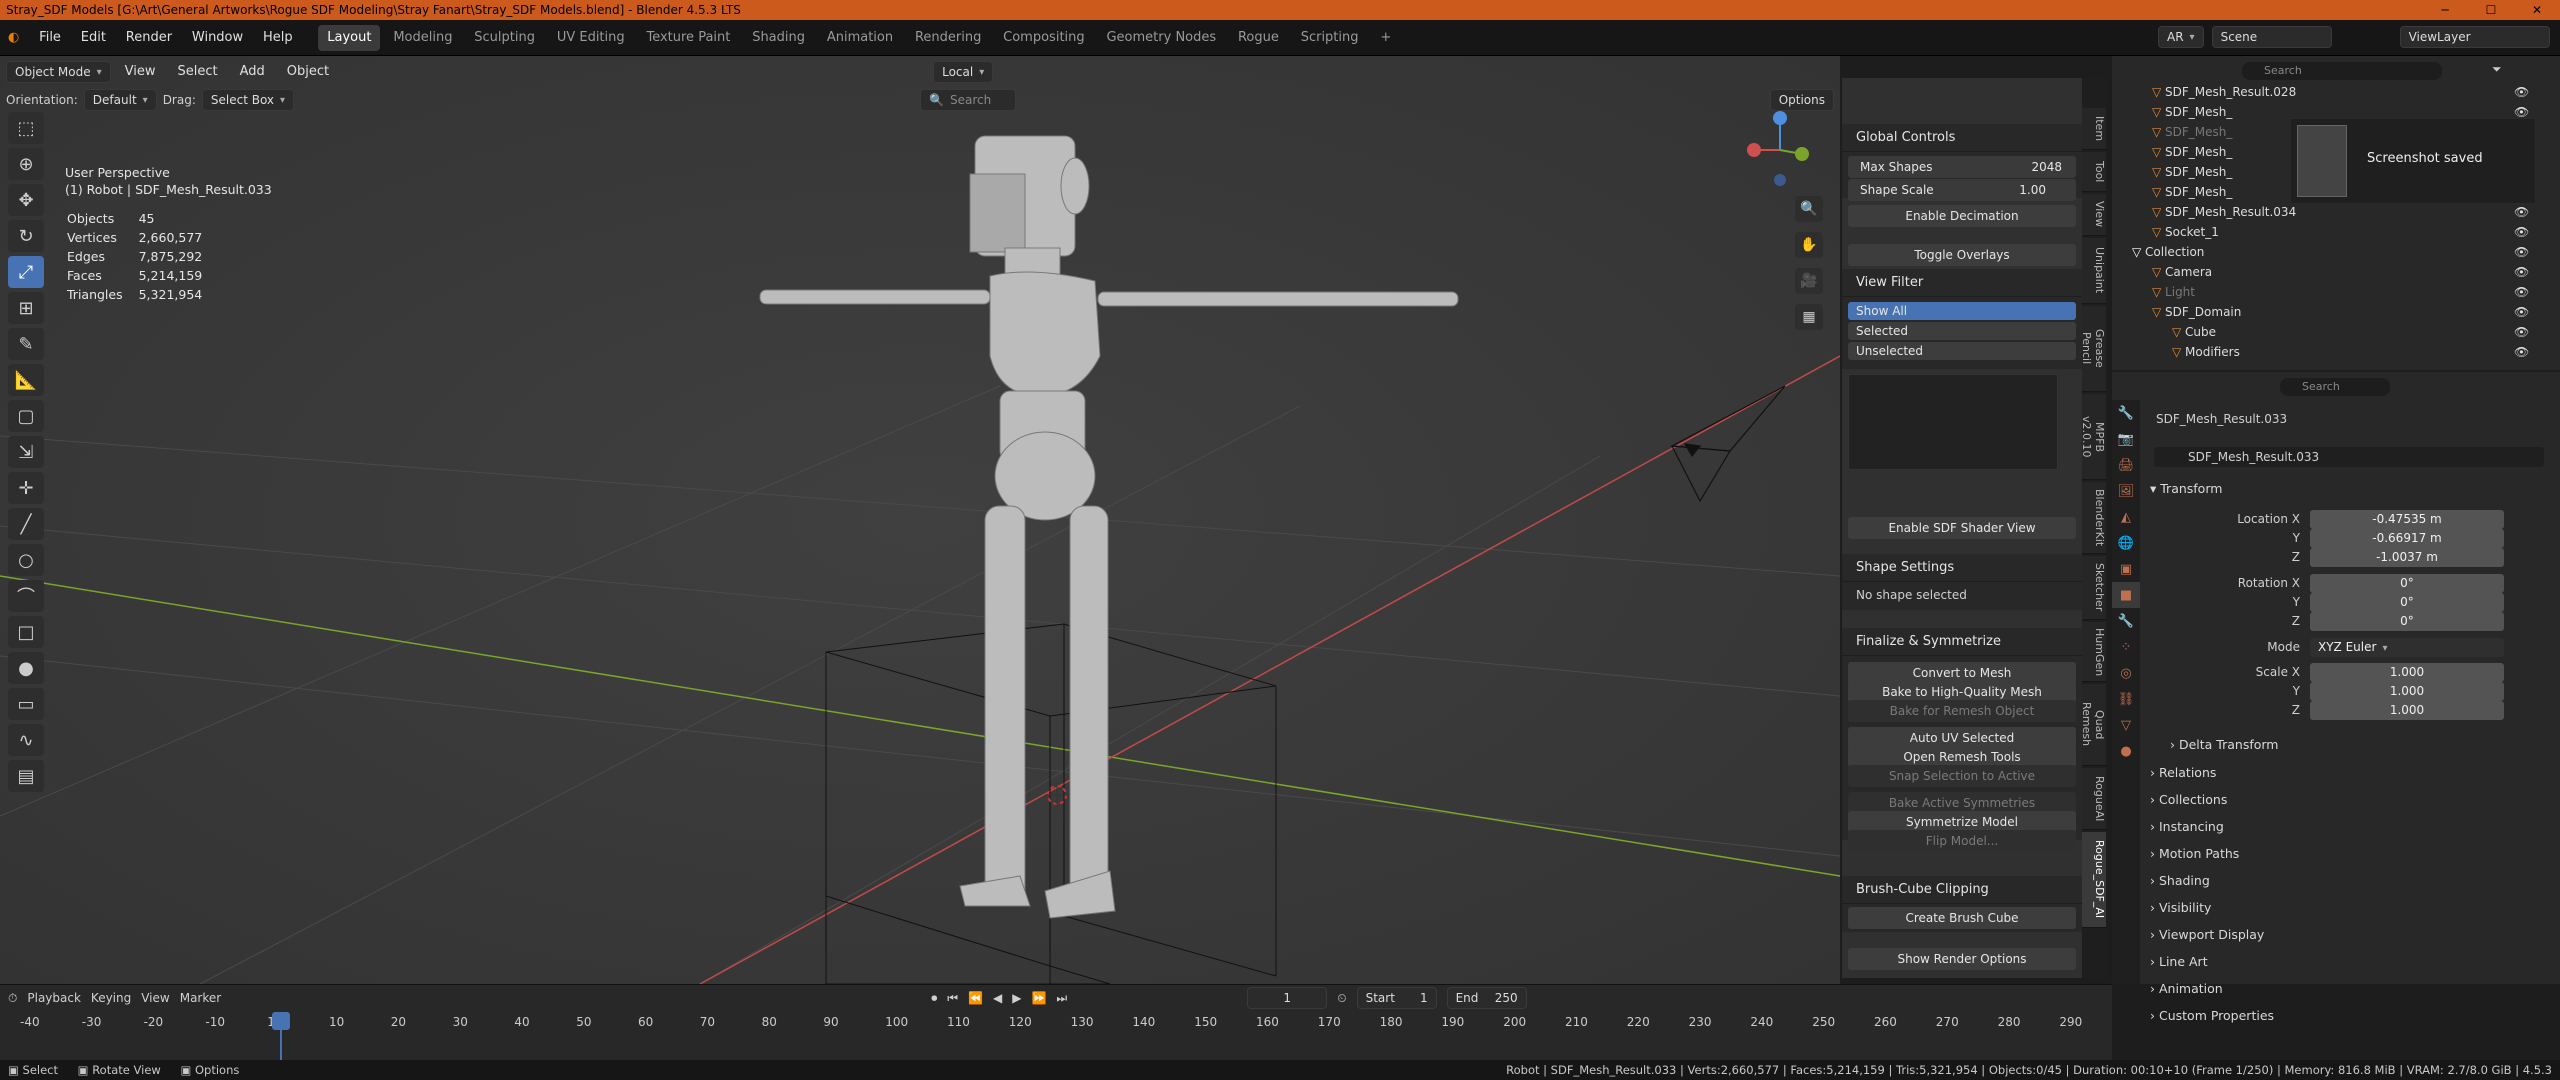  What do you see at coordinates (2126, 751) in the screenshot?
I see `material-tab-icon: ●` at bounding box center [2126, 751].